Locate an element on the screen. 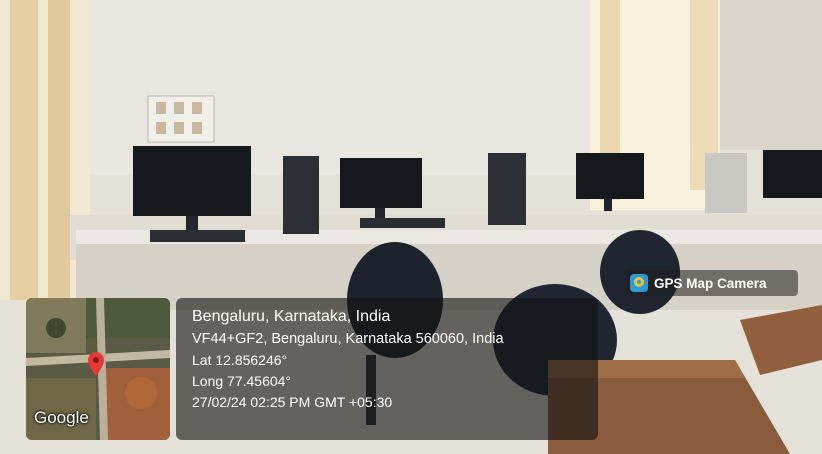 This screenshot has width=822, height=454. location-title: Bengaluru, Karnataka, India is located at coordinates (291, 316).